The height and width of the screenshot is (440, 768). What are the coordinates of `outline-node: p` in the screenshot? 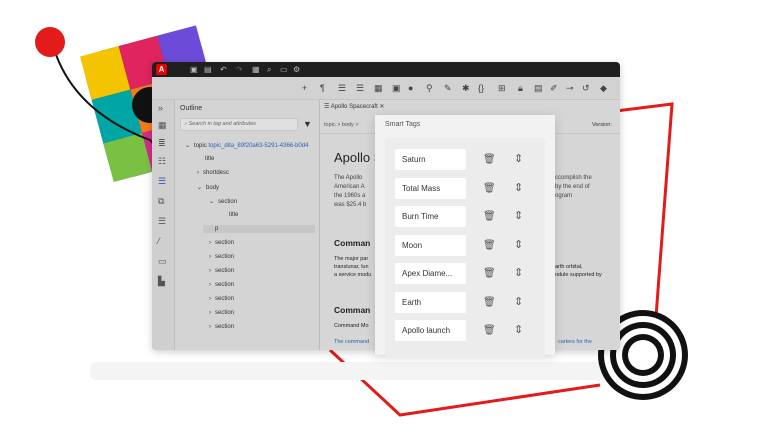 It's located at (259, 229).